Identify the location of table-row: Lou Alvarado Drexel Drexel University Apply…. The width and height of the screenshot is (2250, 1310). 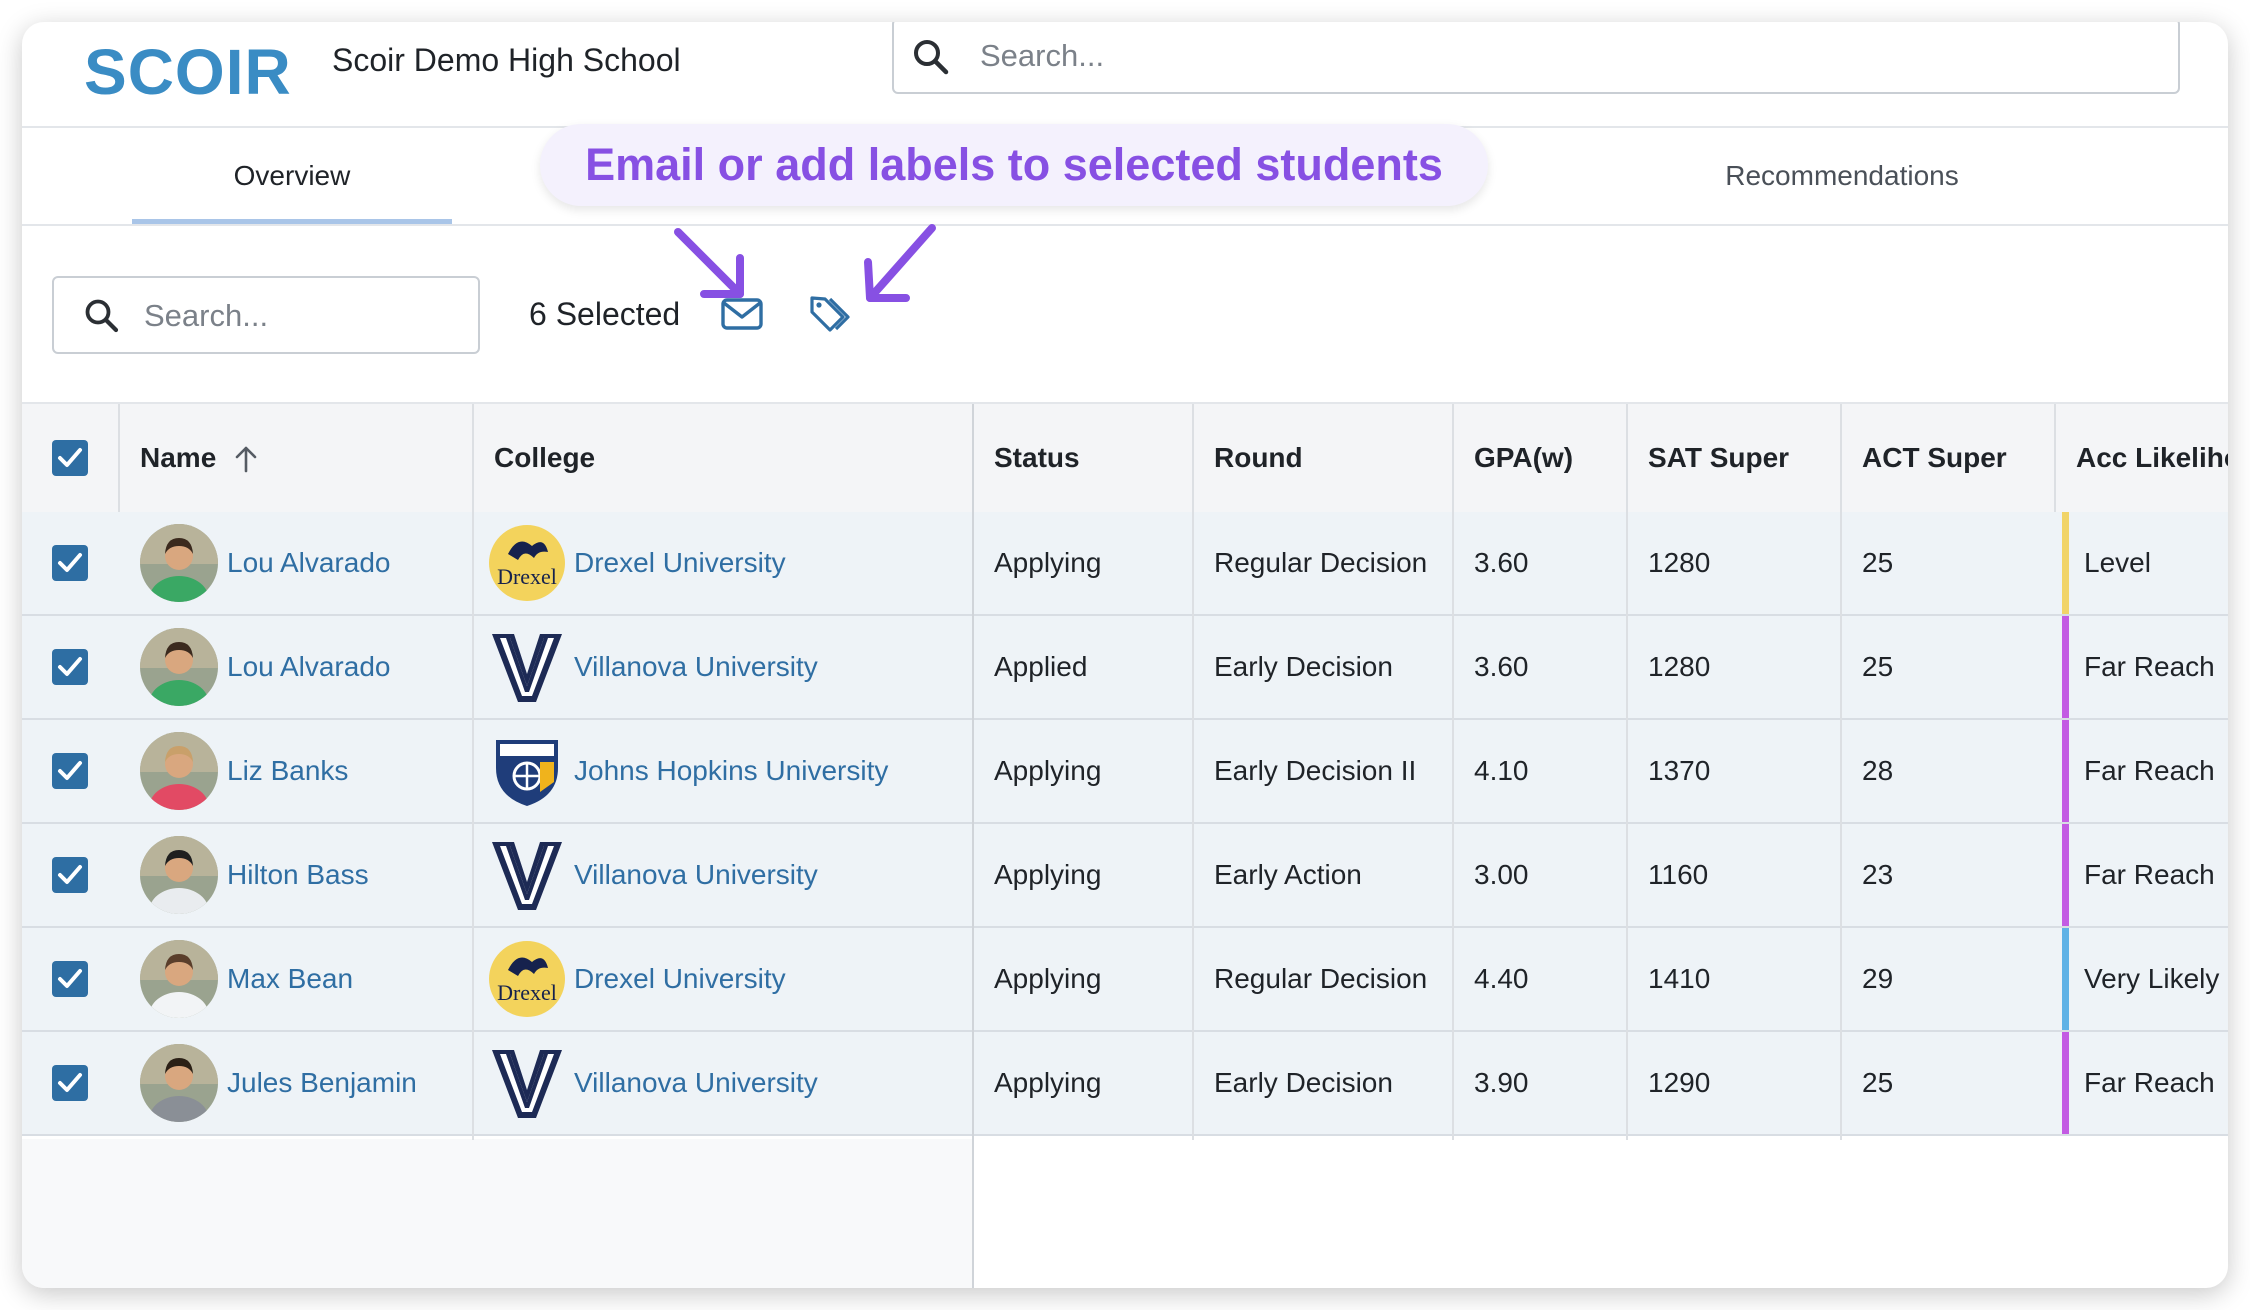
(1125, 564).